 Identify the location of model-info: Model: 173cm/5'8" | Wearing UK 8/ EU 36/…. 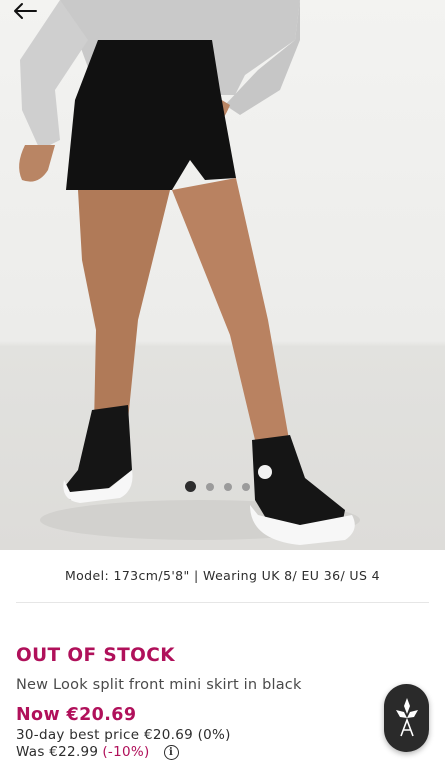
(222, 575).